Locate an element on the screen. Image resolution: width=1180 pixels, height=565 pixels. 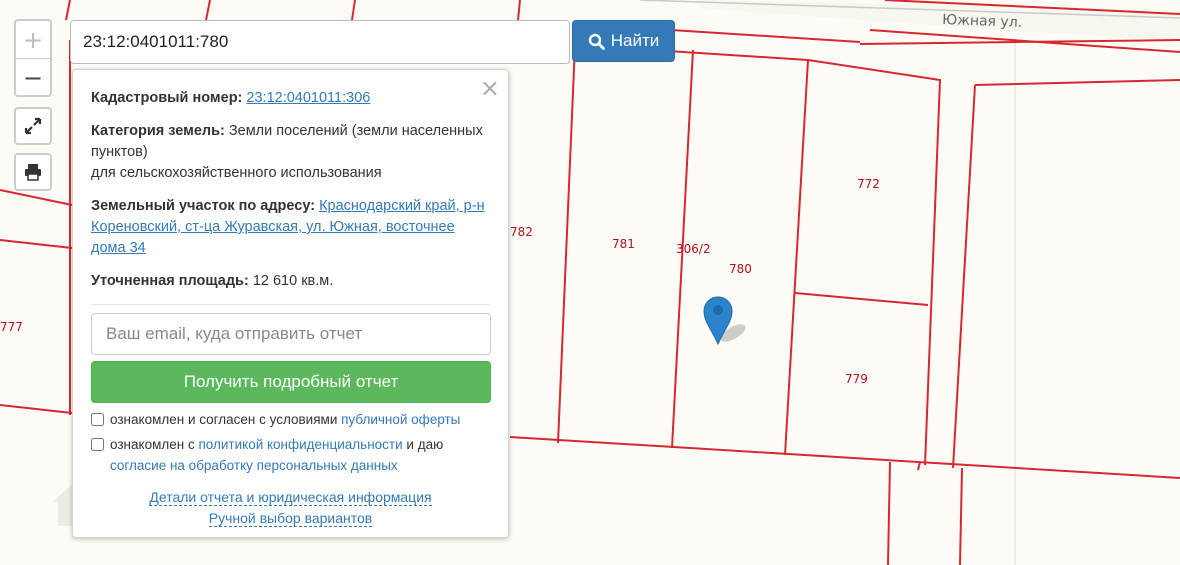
plot-label-782: 782 is located at coordinates (521, 232).